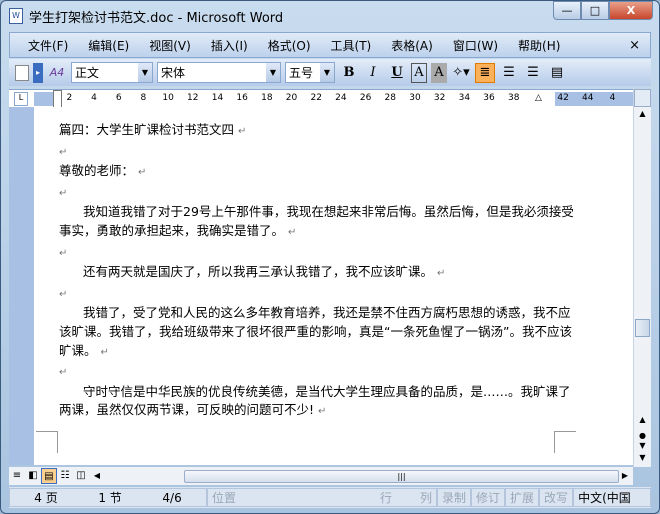 The height and width of the screenshot is (514, 660). Describe the element at coordinates (108, 45) in the screenshot. I see `menu-edit: 编辑(E)` at that location.